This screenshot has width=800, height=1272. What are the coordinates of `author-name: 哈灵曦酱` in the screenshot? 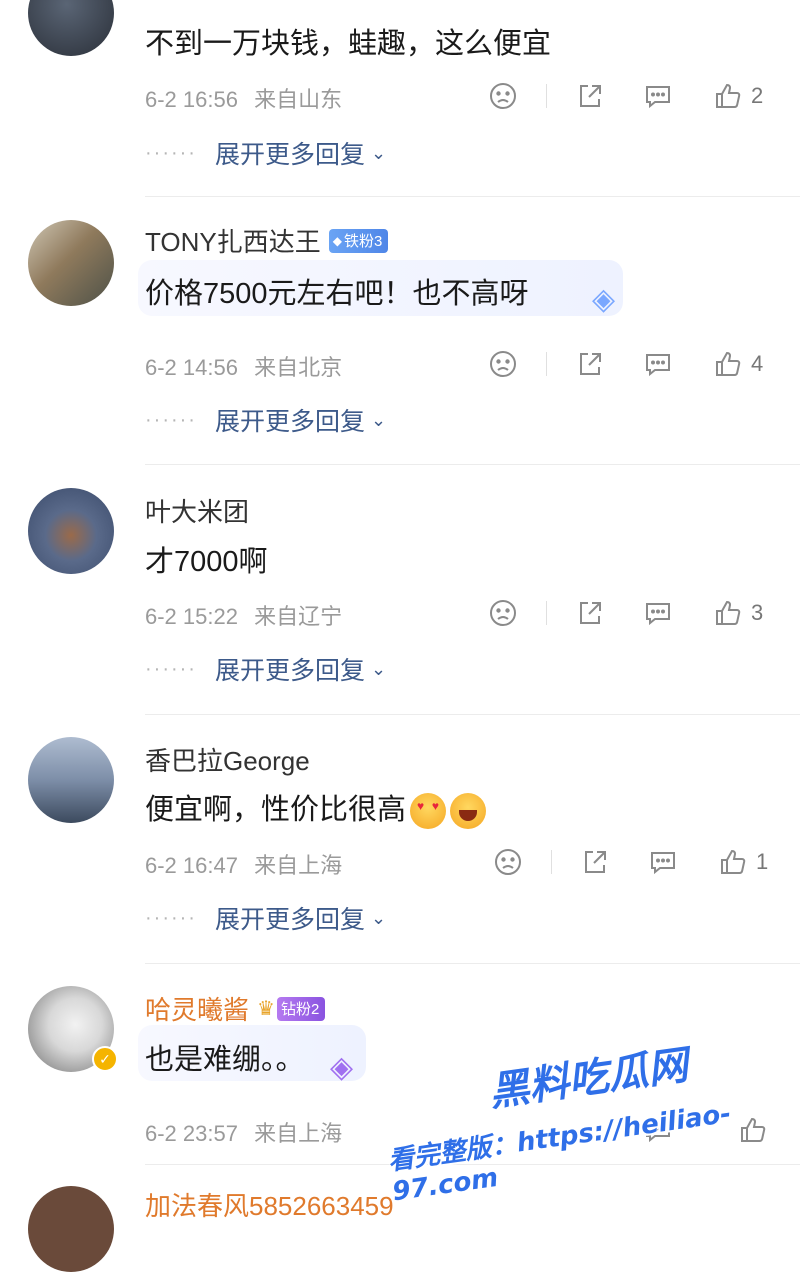 It's located at (197, 1010).